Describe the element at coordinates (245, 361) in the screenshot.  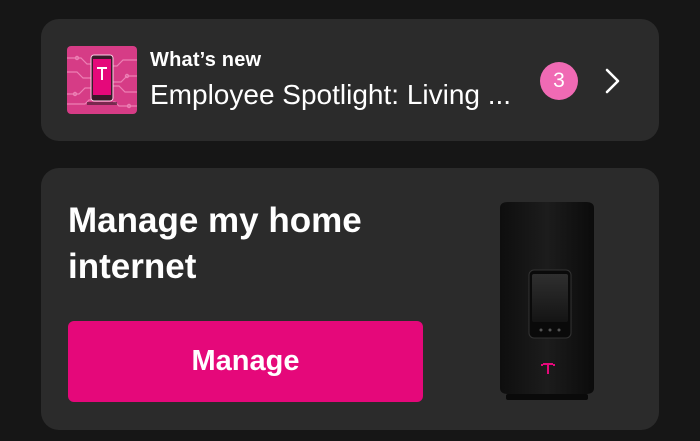
I see `manage-button: Manage` at that location.